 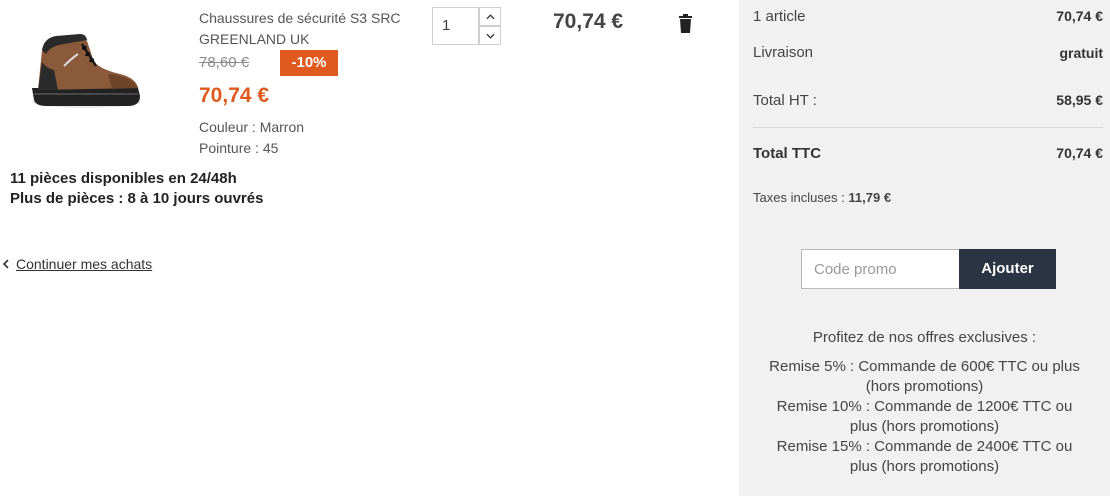 I want to click on offer-line: Remise 10% : Commande de 1200€ TTC ou, so click(x=924, y=406).